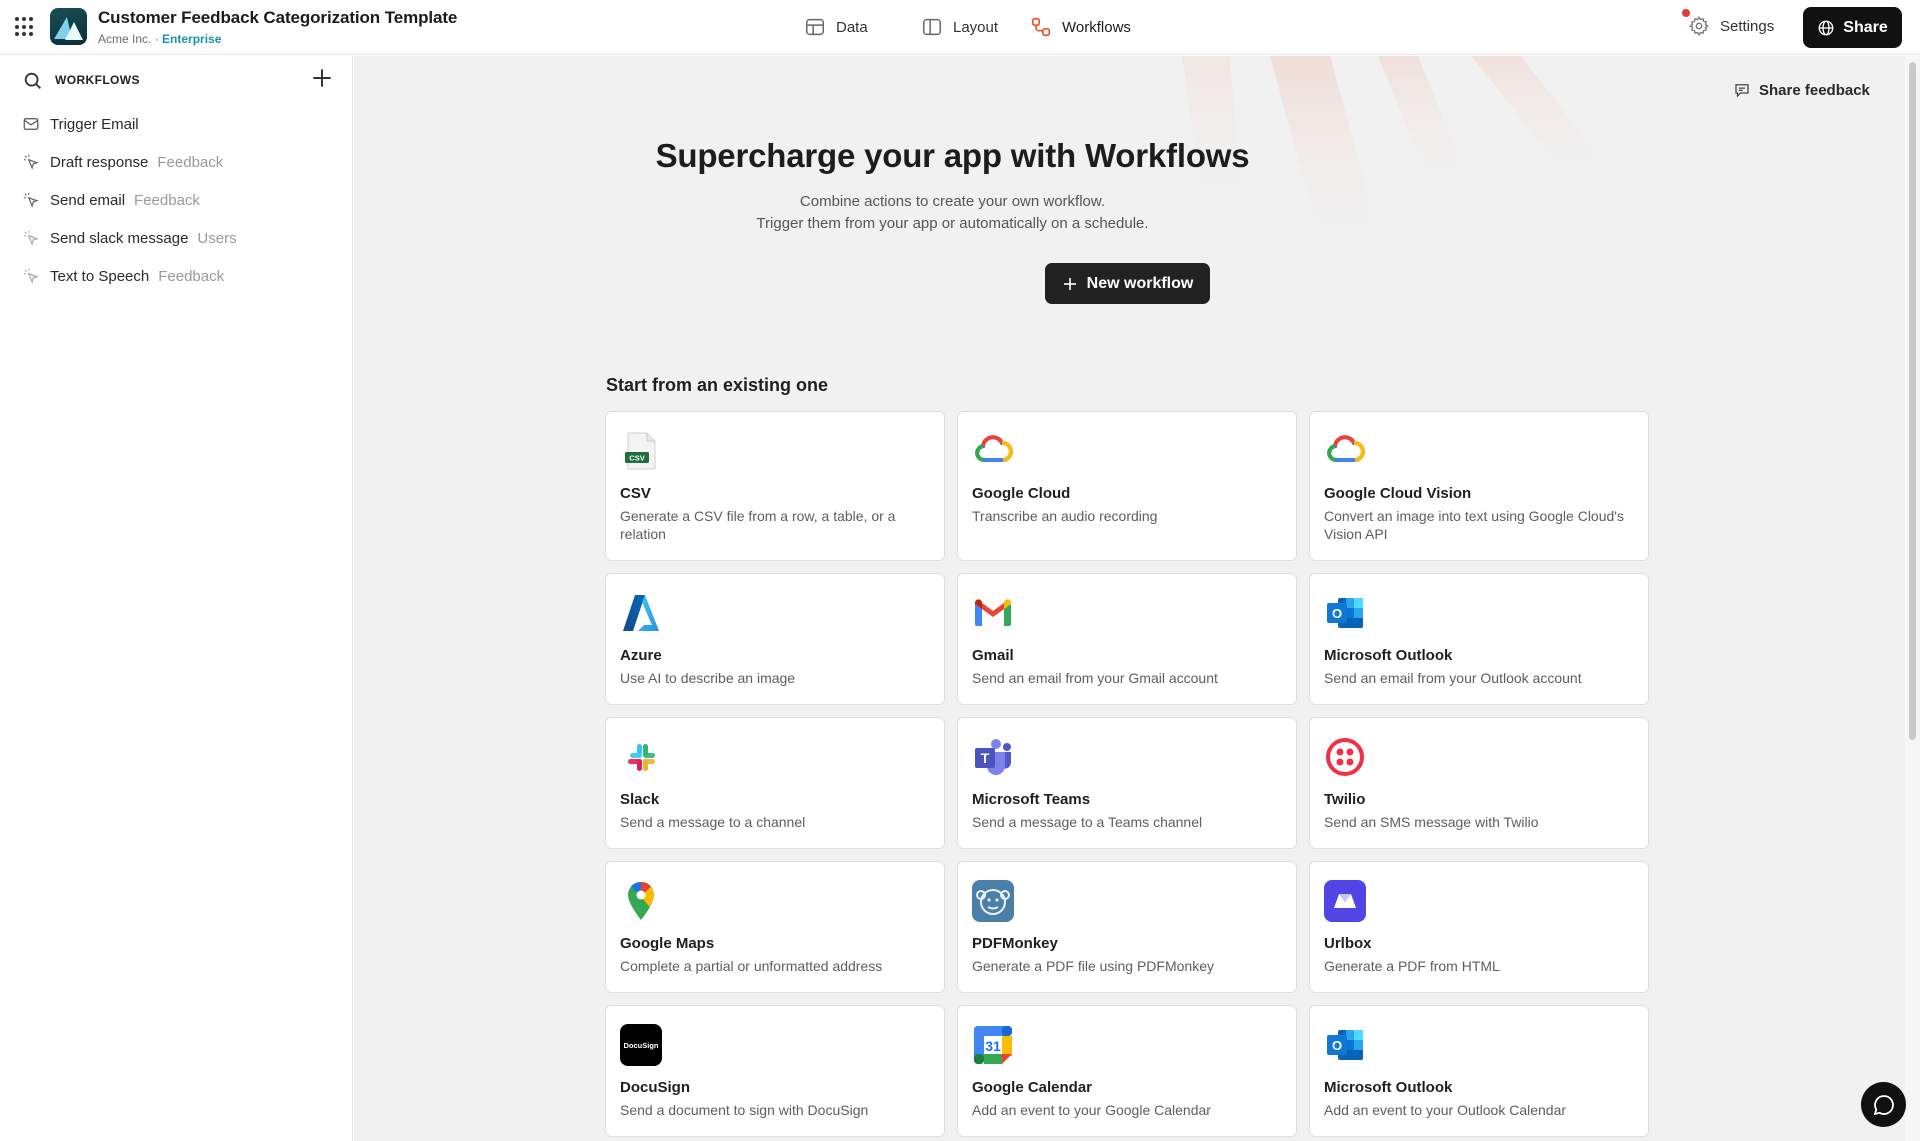 The width and height of the screenshot is (1920, 1141). I want to click on docusign-icon: DocuSign, so click(641, 1045).